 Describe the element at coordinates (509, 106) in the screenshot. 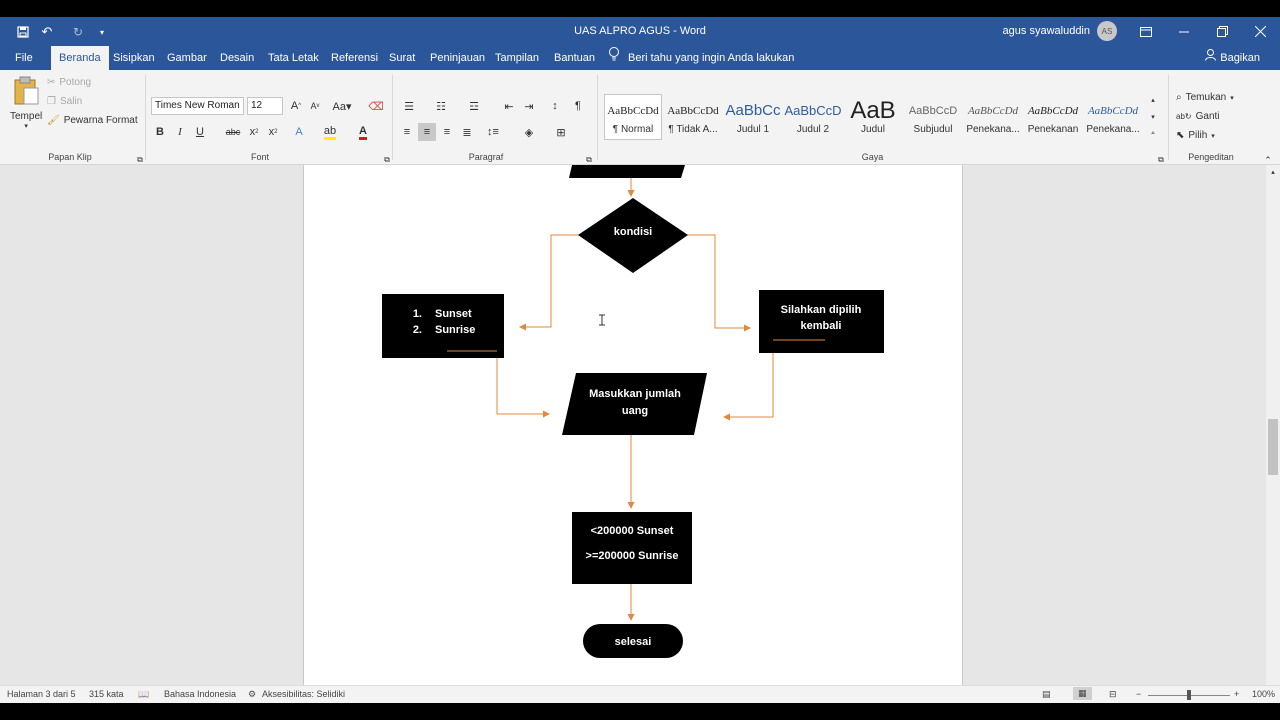

I see `decrease-indent-icon: ⇤` at that location.